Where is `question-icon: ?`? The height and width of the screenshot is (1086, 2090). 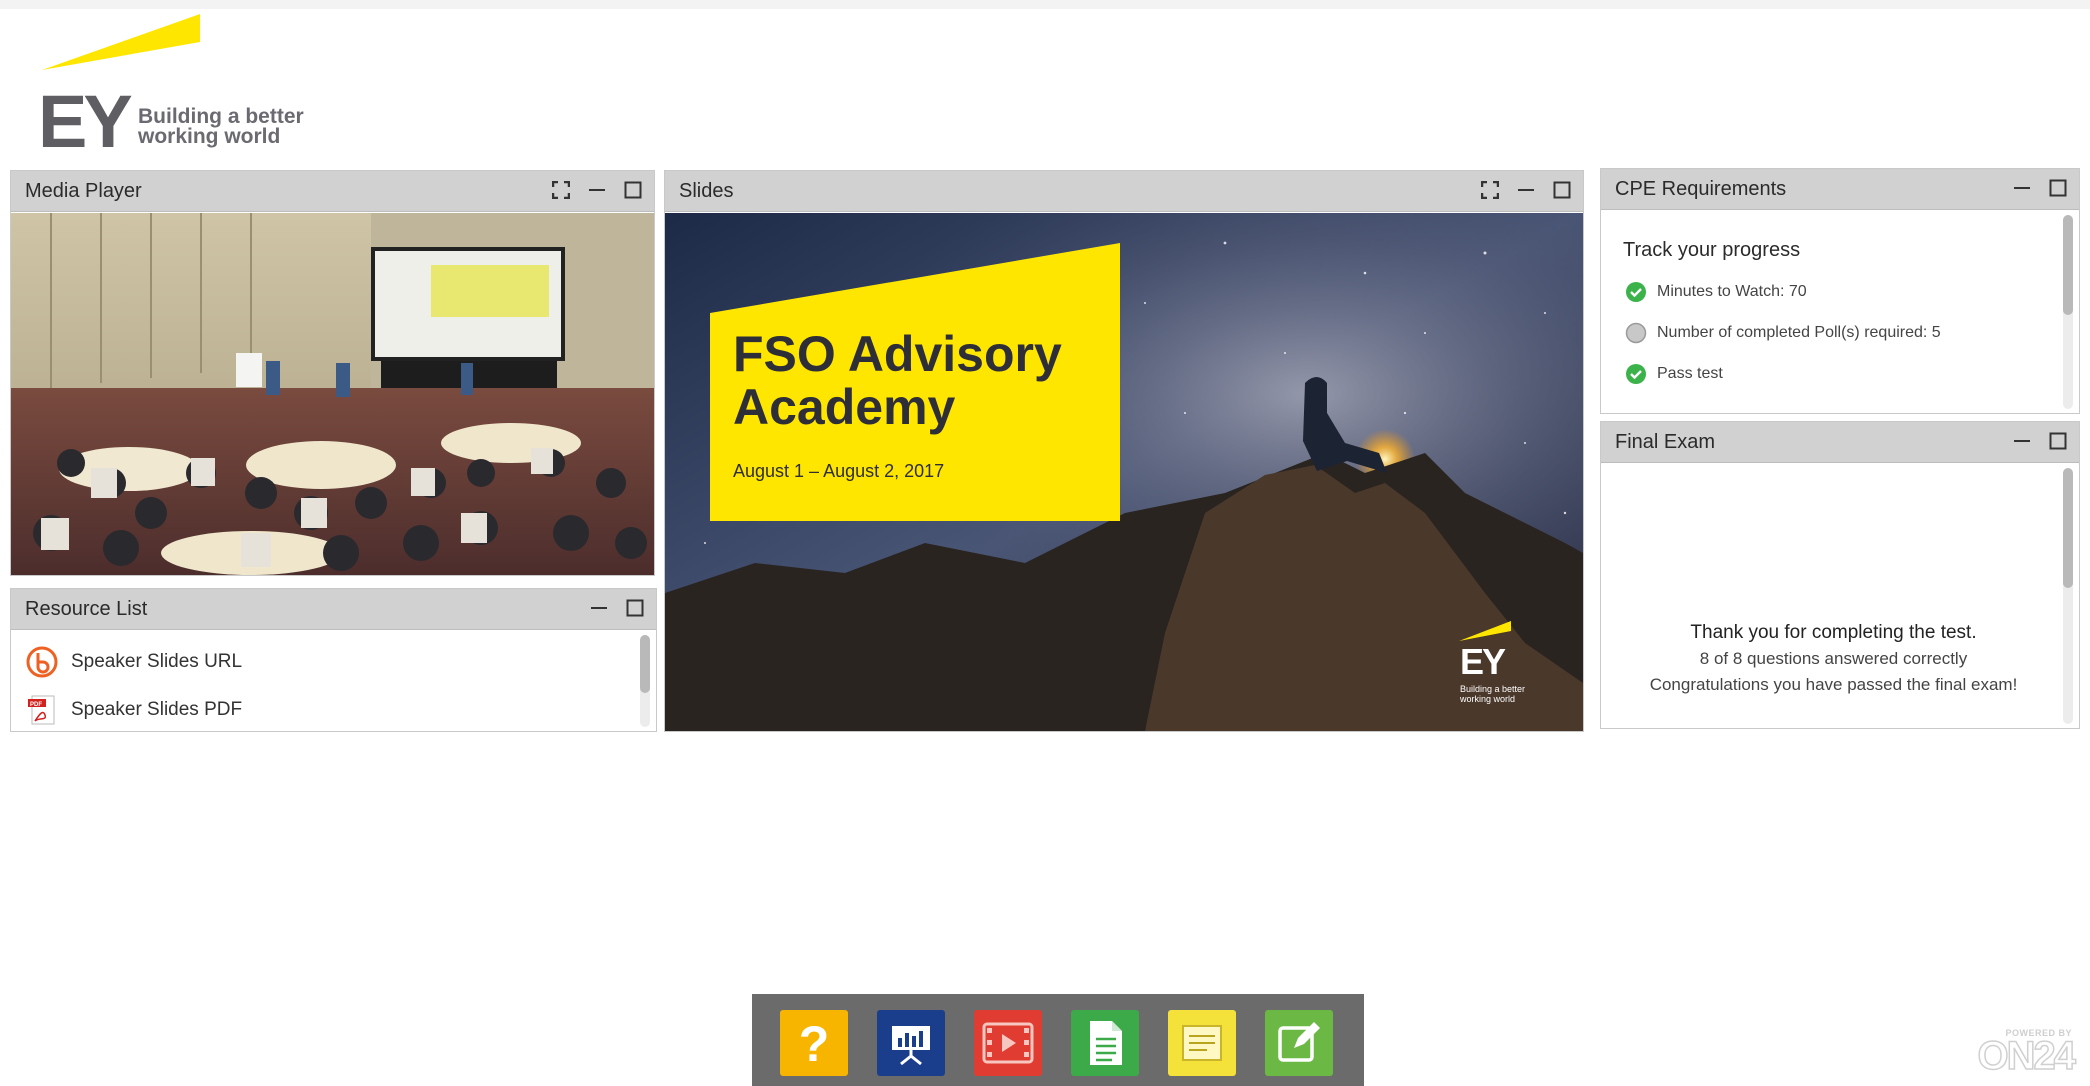
question-icon: ? is located at coordinates (814, 1043).